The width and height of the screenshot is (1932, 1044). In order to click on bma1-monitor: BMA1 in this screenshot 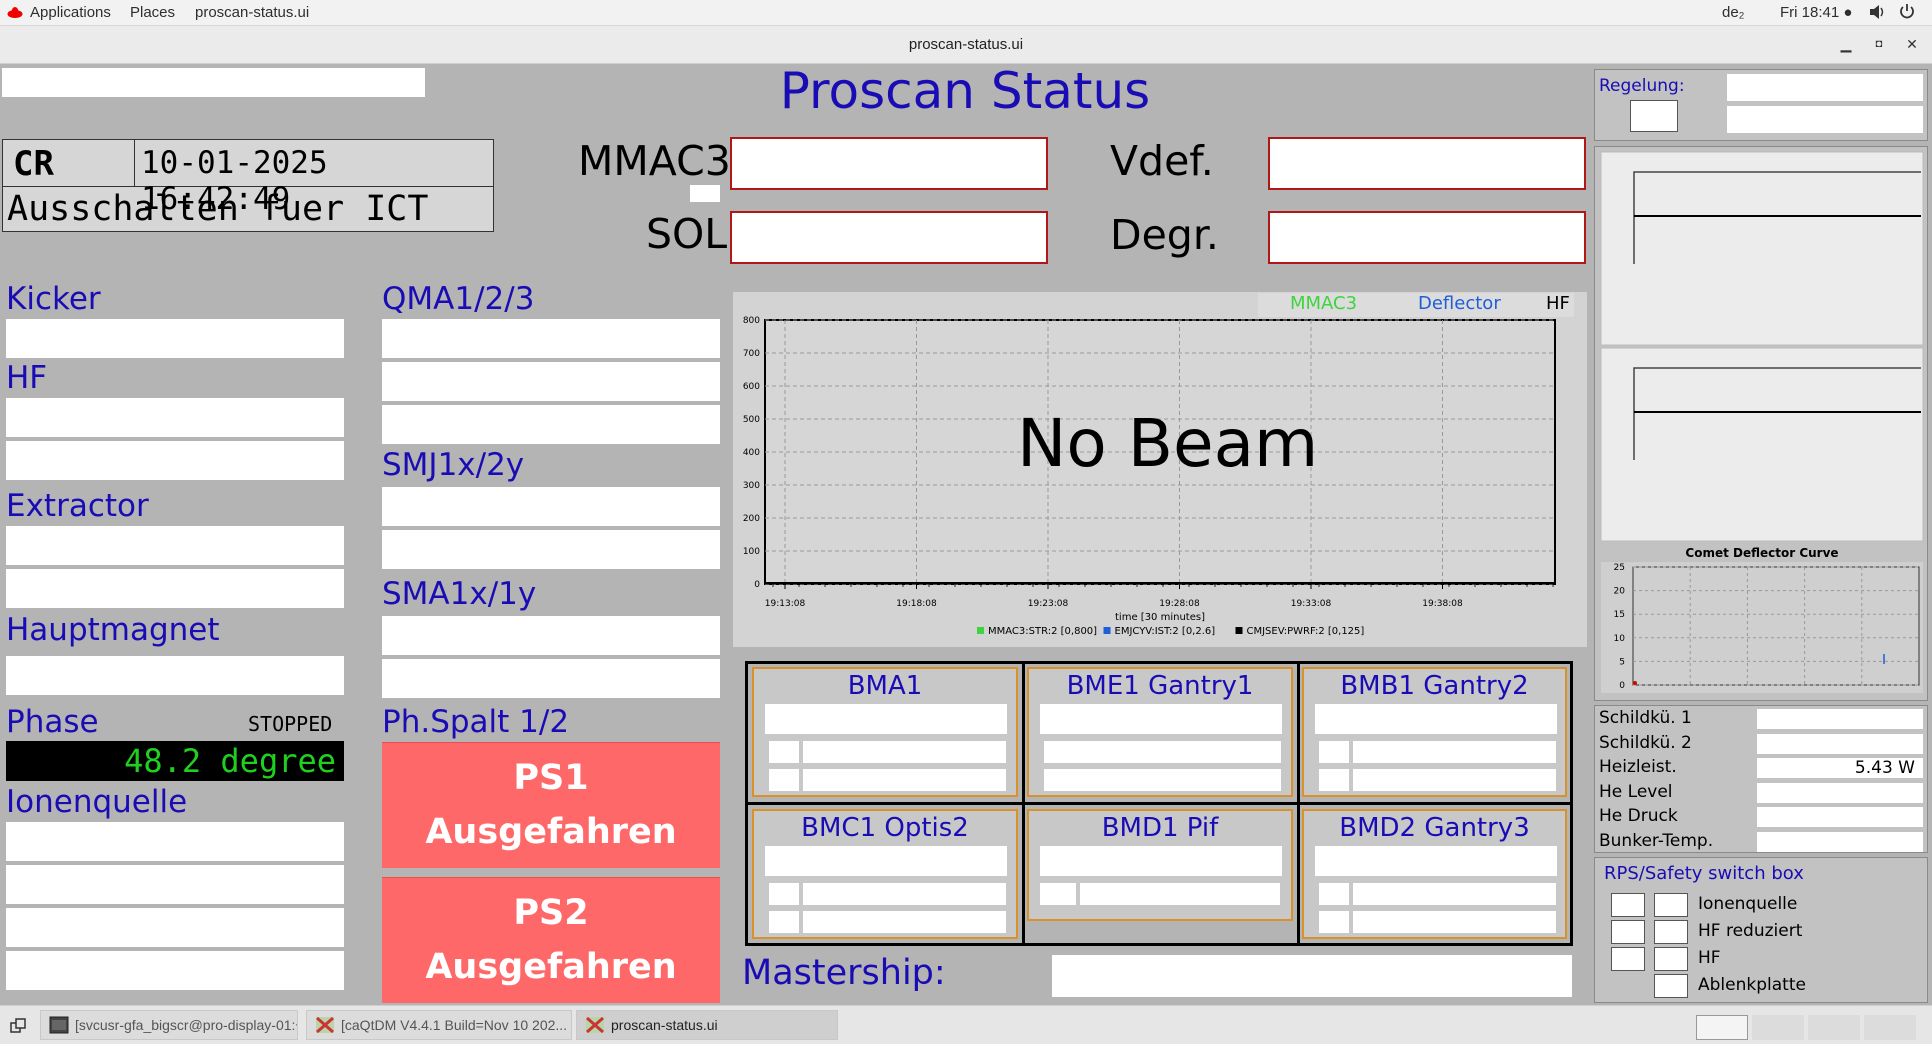, I will do `click(885, 732)`.